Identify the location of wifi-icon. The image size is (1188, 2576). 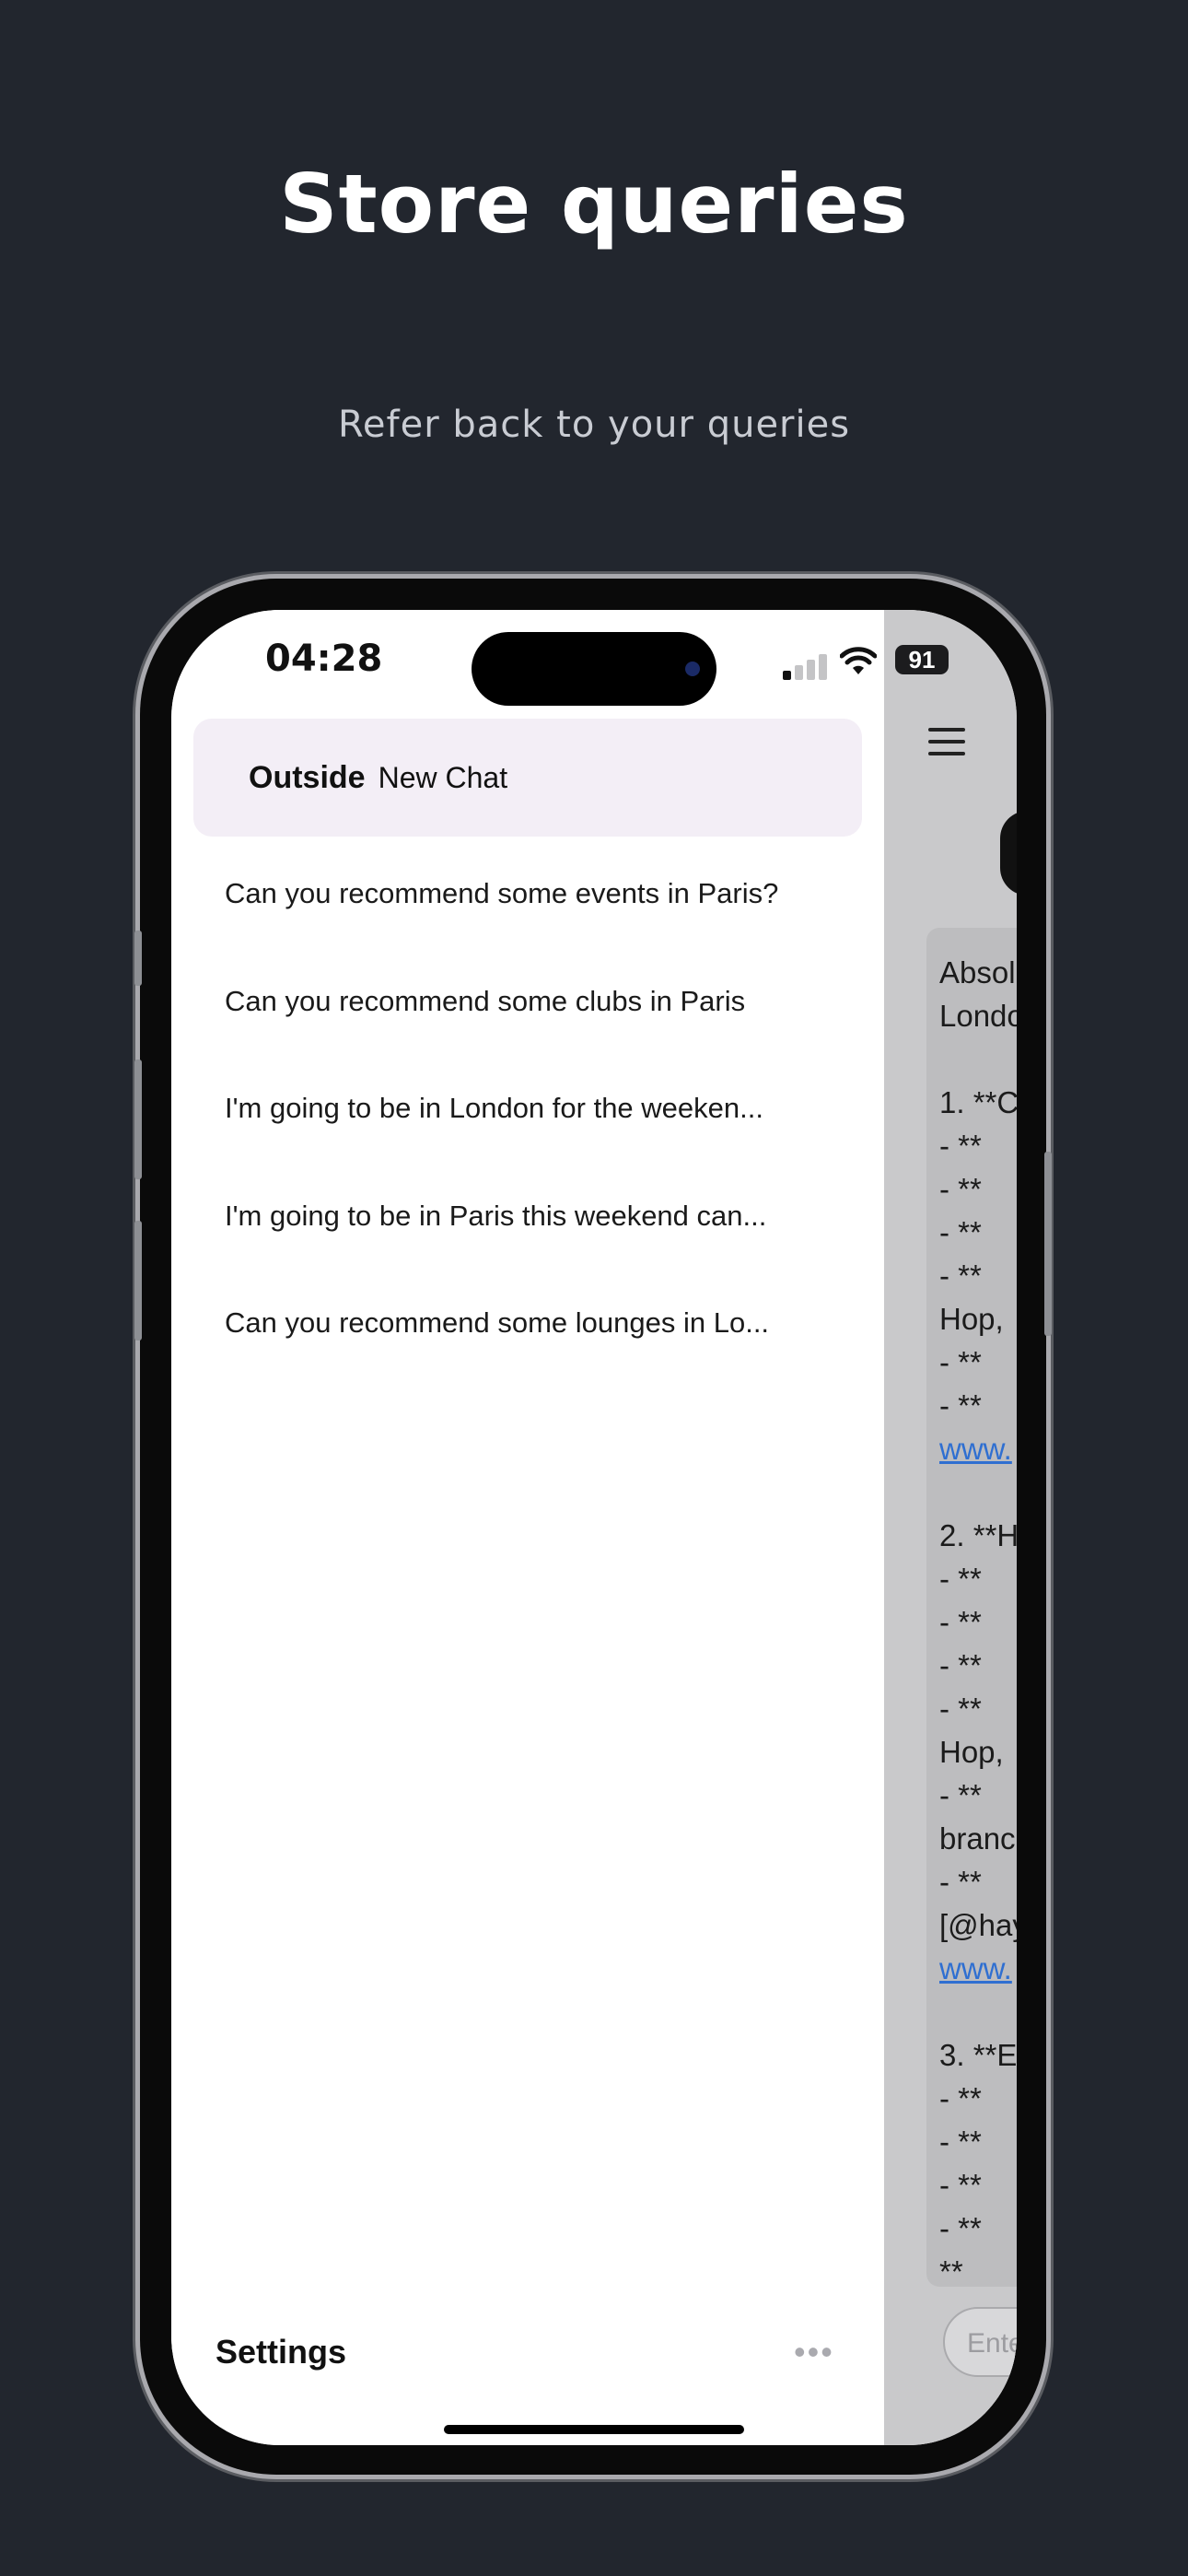
(858, 665).